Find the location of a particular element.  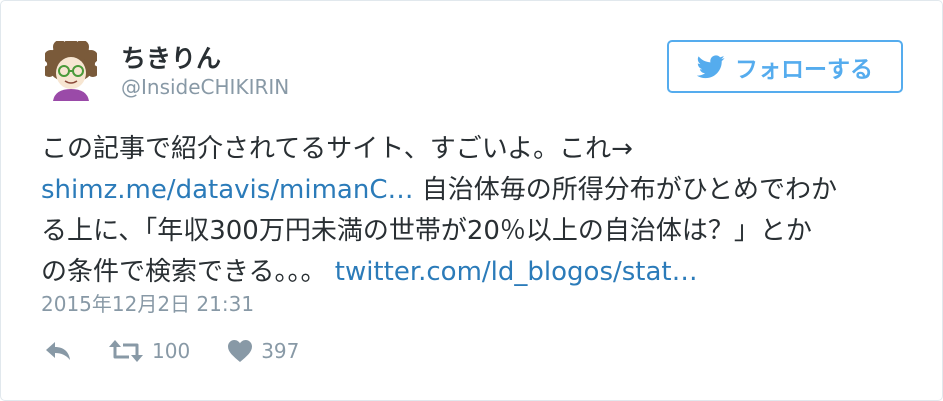

tweet-text-line: る上に、「年収300万円未満の世帯が20％以上の自治体は？」とか is located at coordinates (426, 231).